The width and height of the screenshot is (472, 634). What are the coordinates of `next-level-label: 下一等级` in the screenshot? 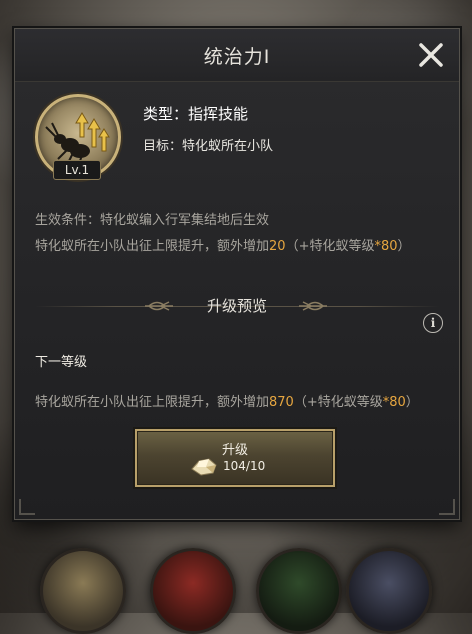 It's located at (61, 362).